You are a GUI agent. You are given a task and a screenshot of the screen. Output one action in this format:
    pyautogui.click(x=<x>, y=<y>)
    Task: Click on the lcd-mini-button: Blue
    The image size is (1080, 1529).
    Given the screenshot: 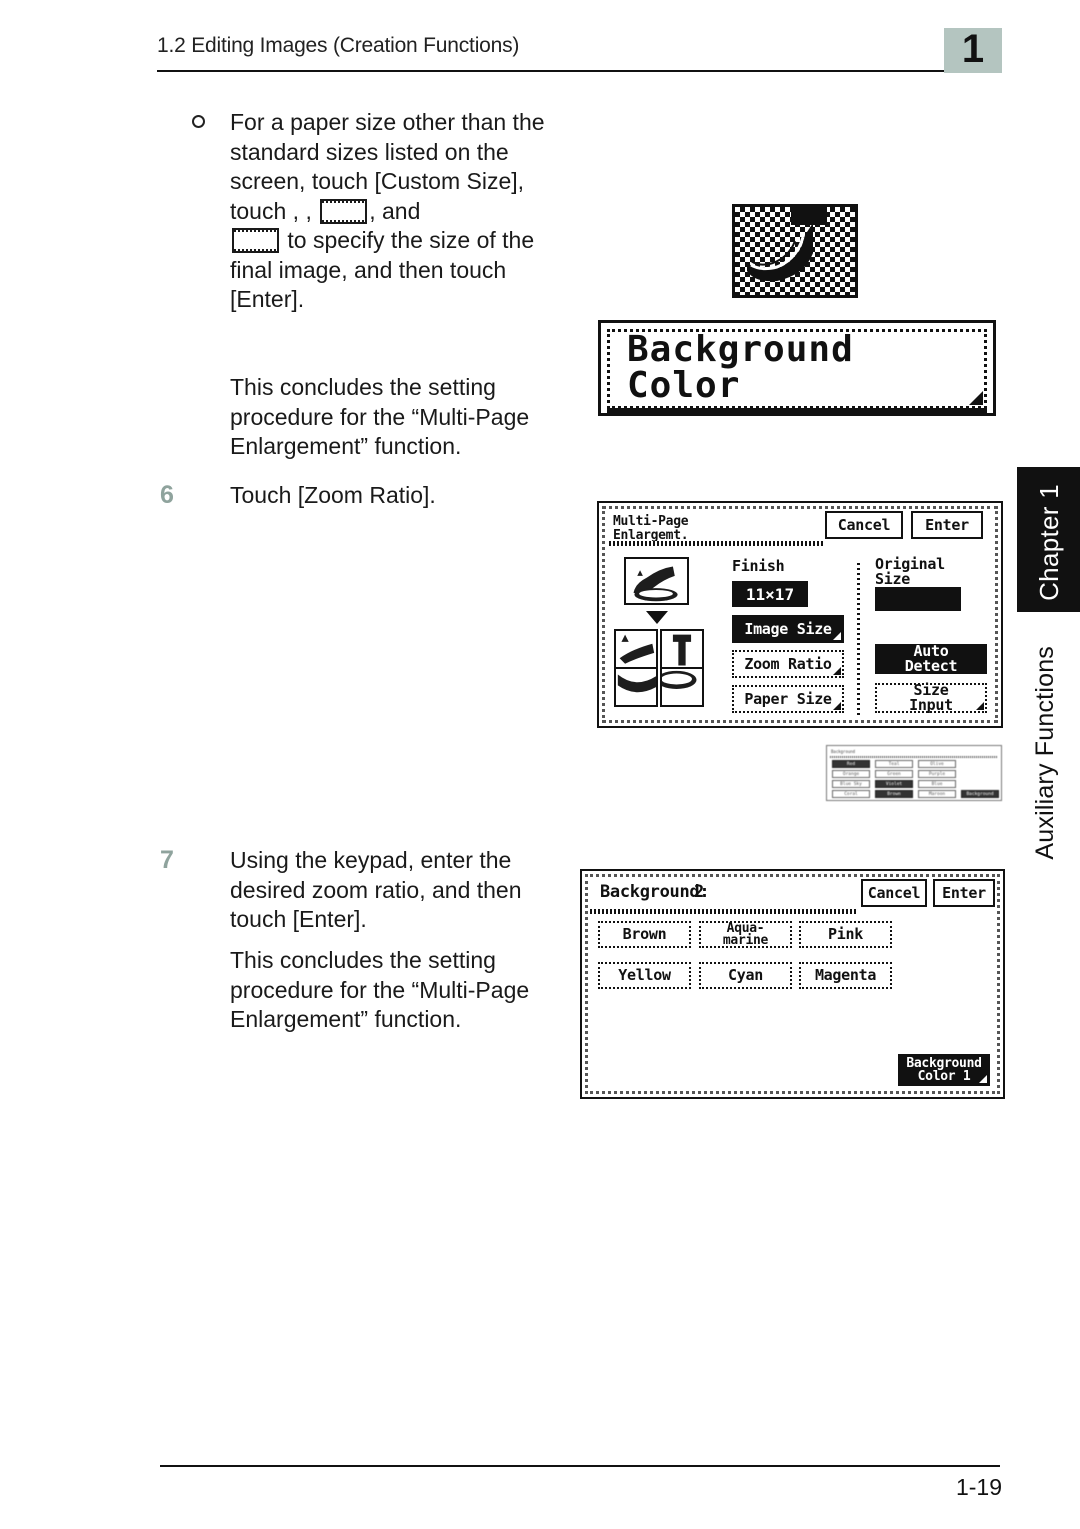 What is the action you would take?
    pyautogui.click(x=937, y=784)
    